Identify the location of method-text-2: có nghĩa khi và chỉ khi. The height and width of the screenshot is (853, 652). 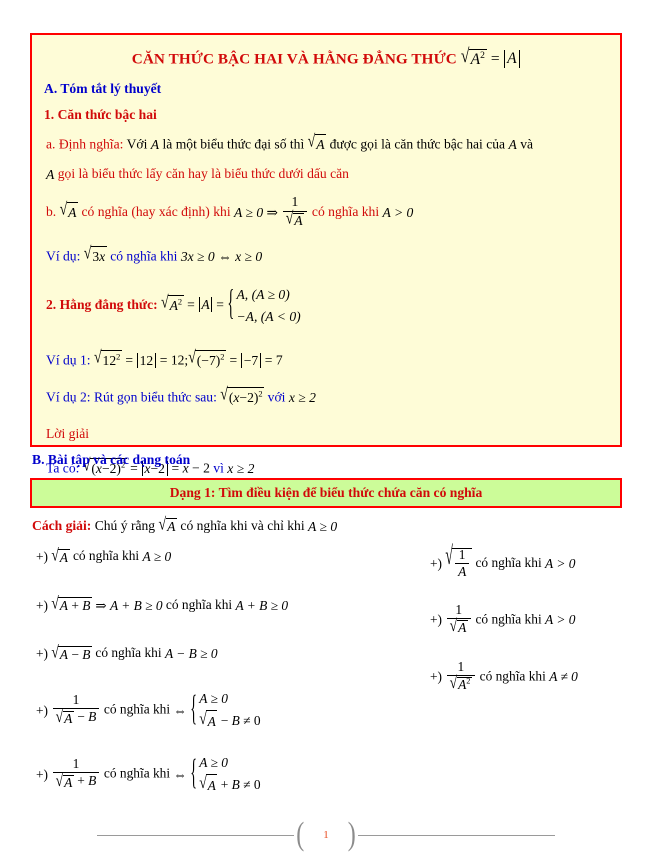
(242, 526).